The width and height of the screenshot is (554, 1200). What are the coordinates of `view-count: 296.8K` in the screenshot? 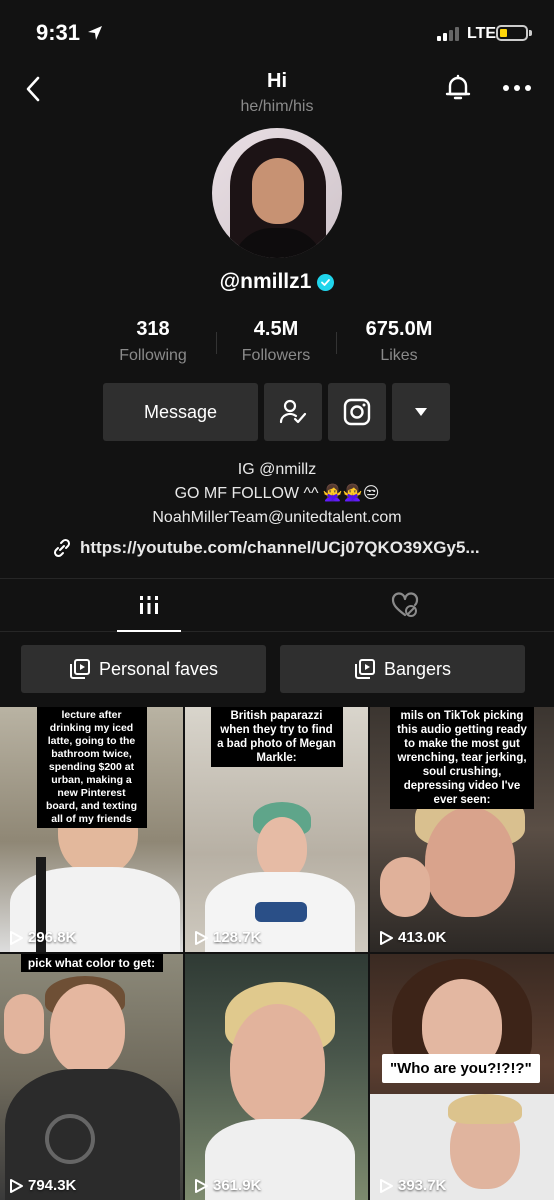 It's located at (42, 937).